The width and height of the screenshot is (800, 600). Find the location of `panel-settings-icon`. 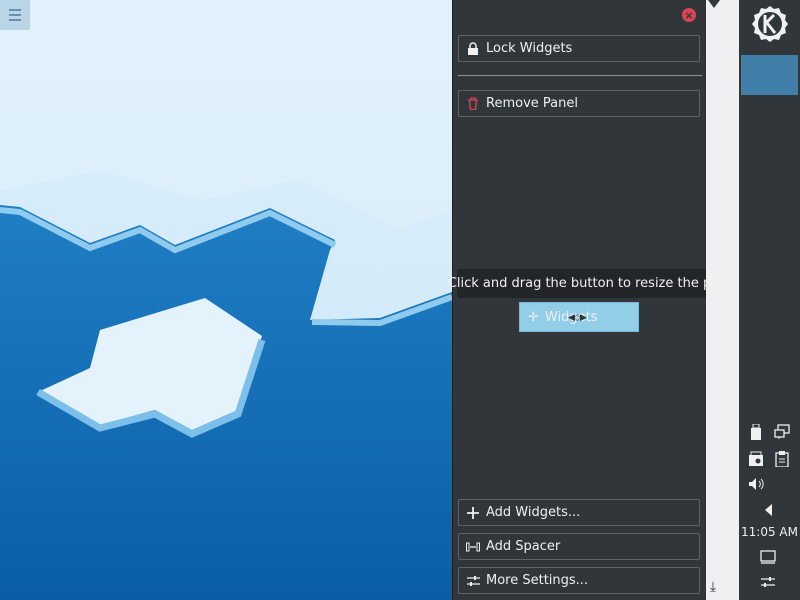

panel-settings-icon is located at coordinates (768, 582).